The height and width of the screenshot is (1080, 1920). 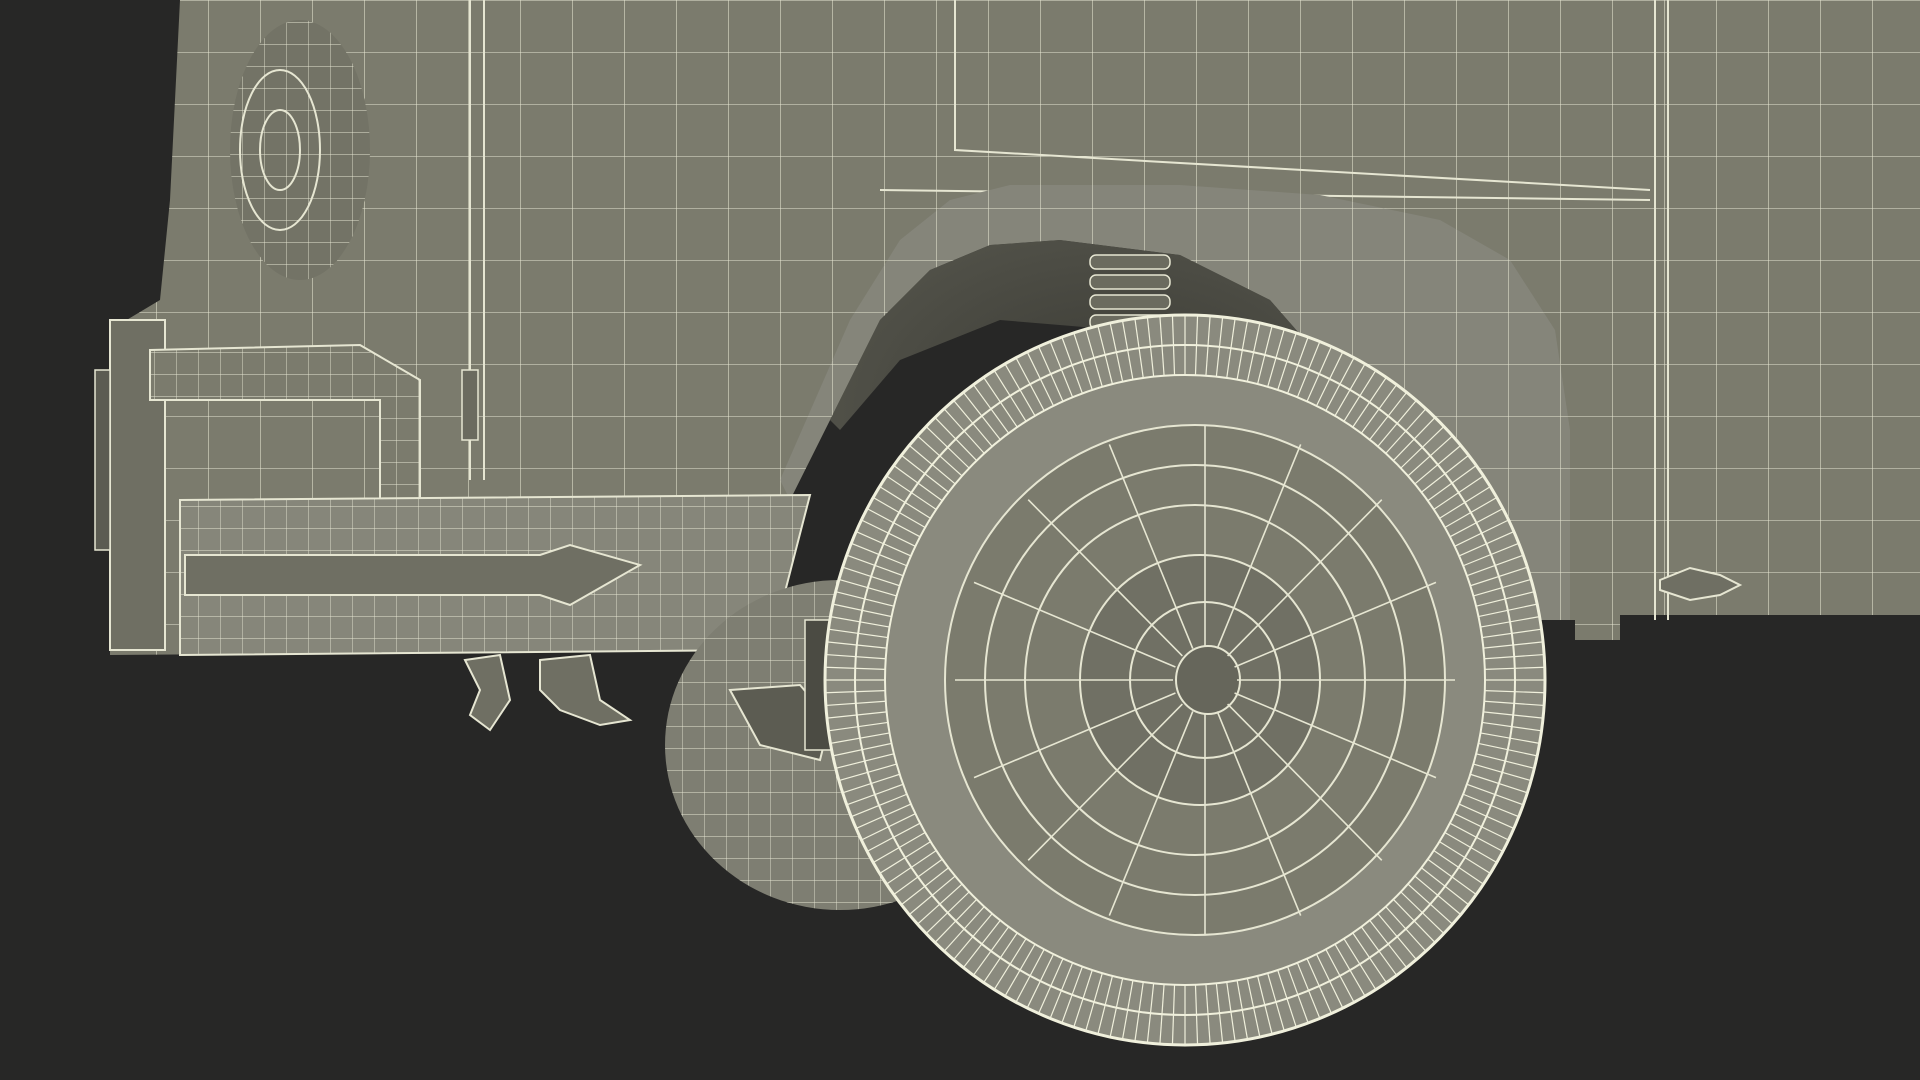 I want to click on tow-hooks, so click(x=548, y=692).